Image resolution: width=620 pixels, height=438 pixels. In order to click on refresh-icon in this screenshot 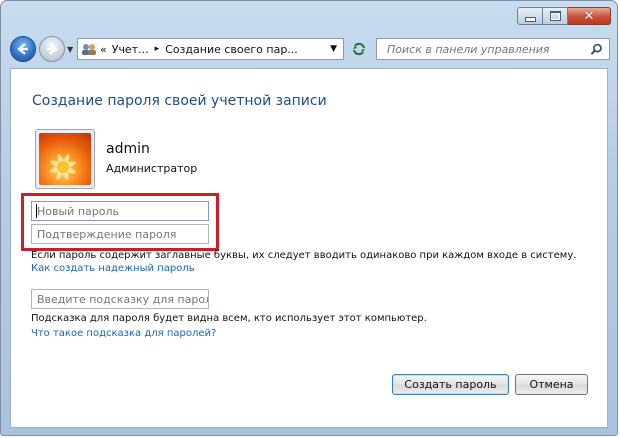, I will do `click(359, 49)`.